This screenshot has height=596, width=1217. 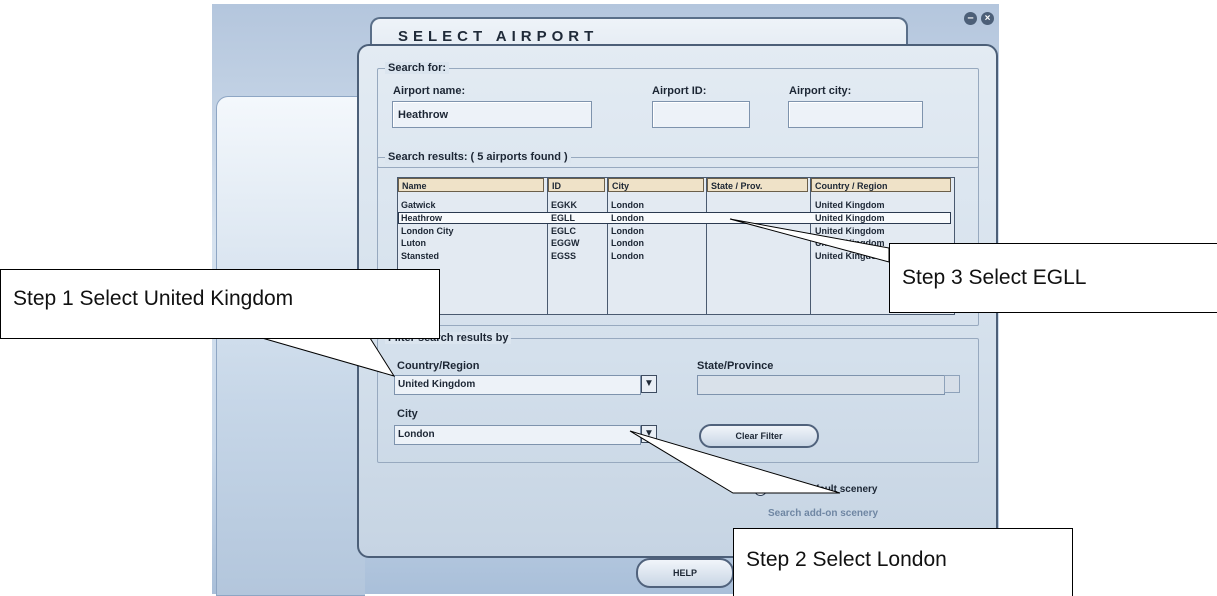 I want to click on step2-leader, so click(x=735, y=462).